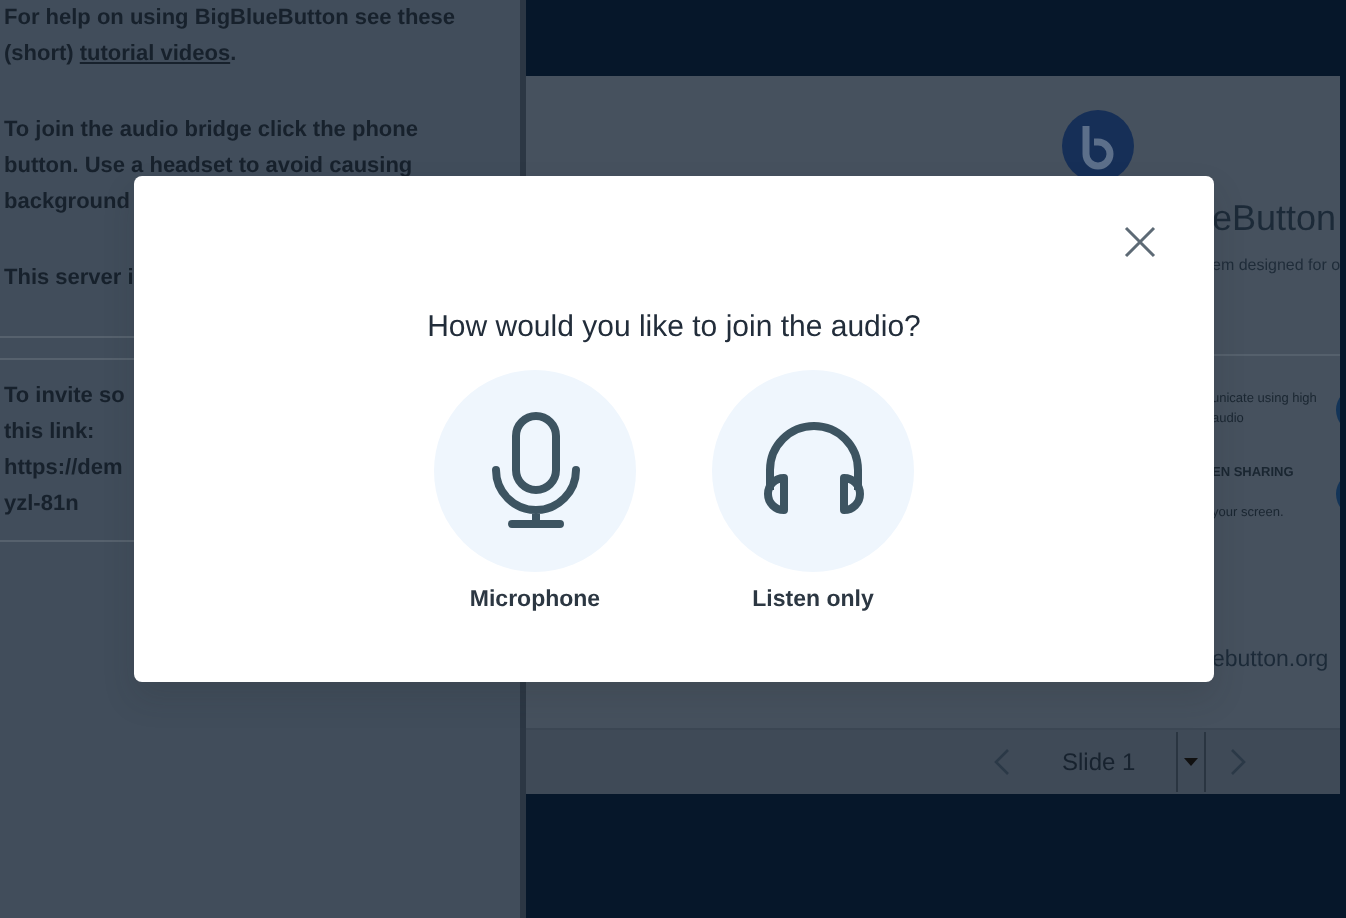  What do you see at coordinates (1140, 242) in the screenshot?
I see `close-button` at bounding box center [1140, 242].